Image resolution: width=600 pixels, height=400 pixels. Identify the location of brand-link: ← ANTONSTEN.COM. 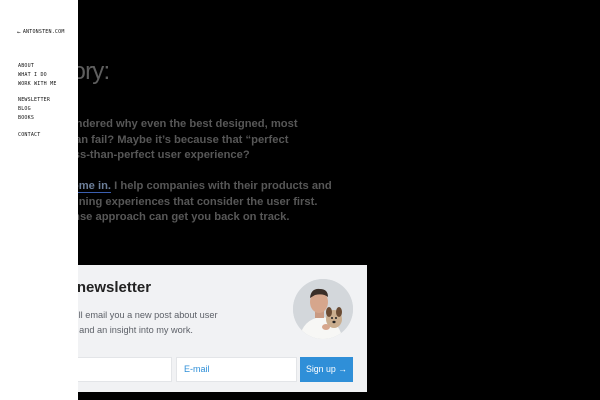
(41, 32).